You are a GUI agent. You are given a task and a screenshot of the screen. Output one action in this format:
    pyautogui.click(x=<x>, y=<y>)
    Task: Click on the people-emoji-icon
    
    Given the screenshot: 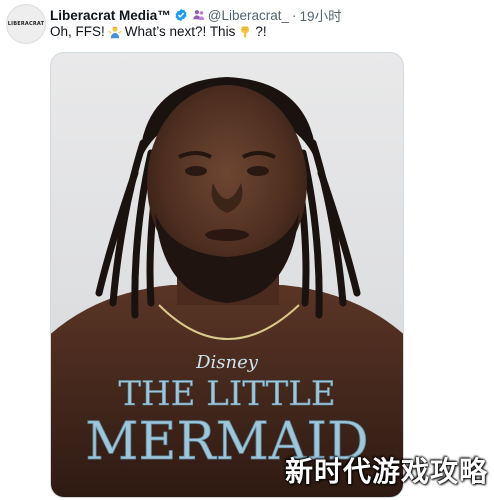 What is the action you would take?
    pyautogui.click(x=199, y=15)
    